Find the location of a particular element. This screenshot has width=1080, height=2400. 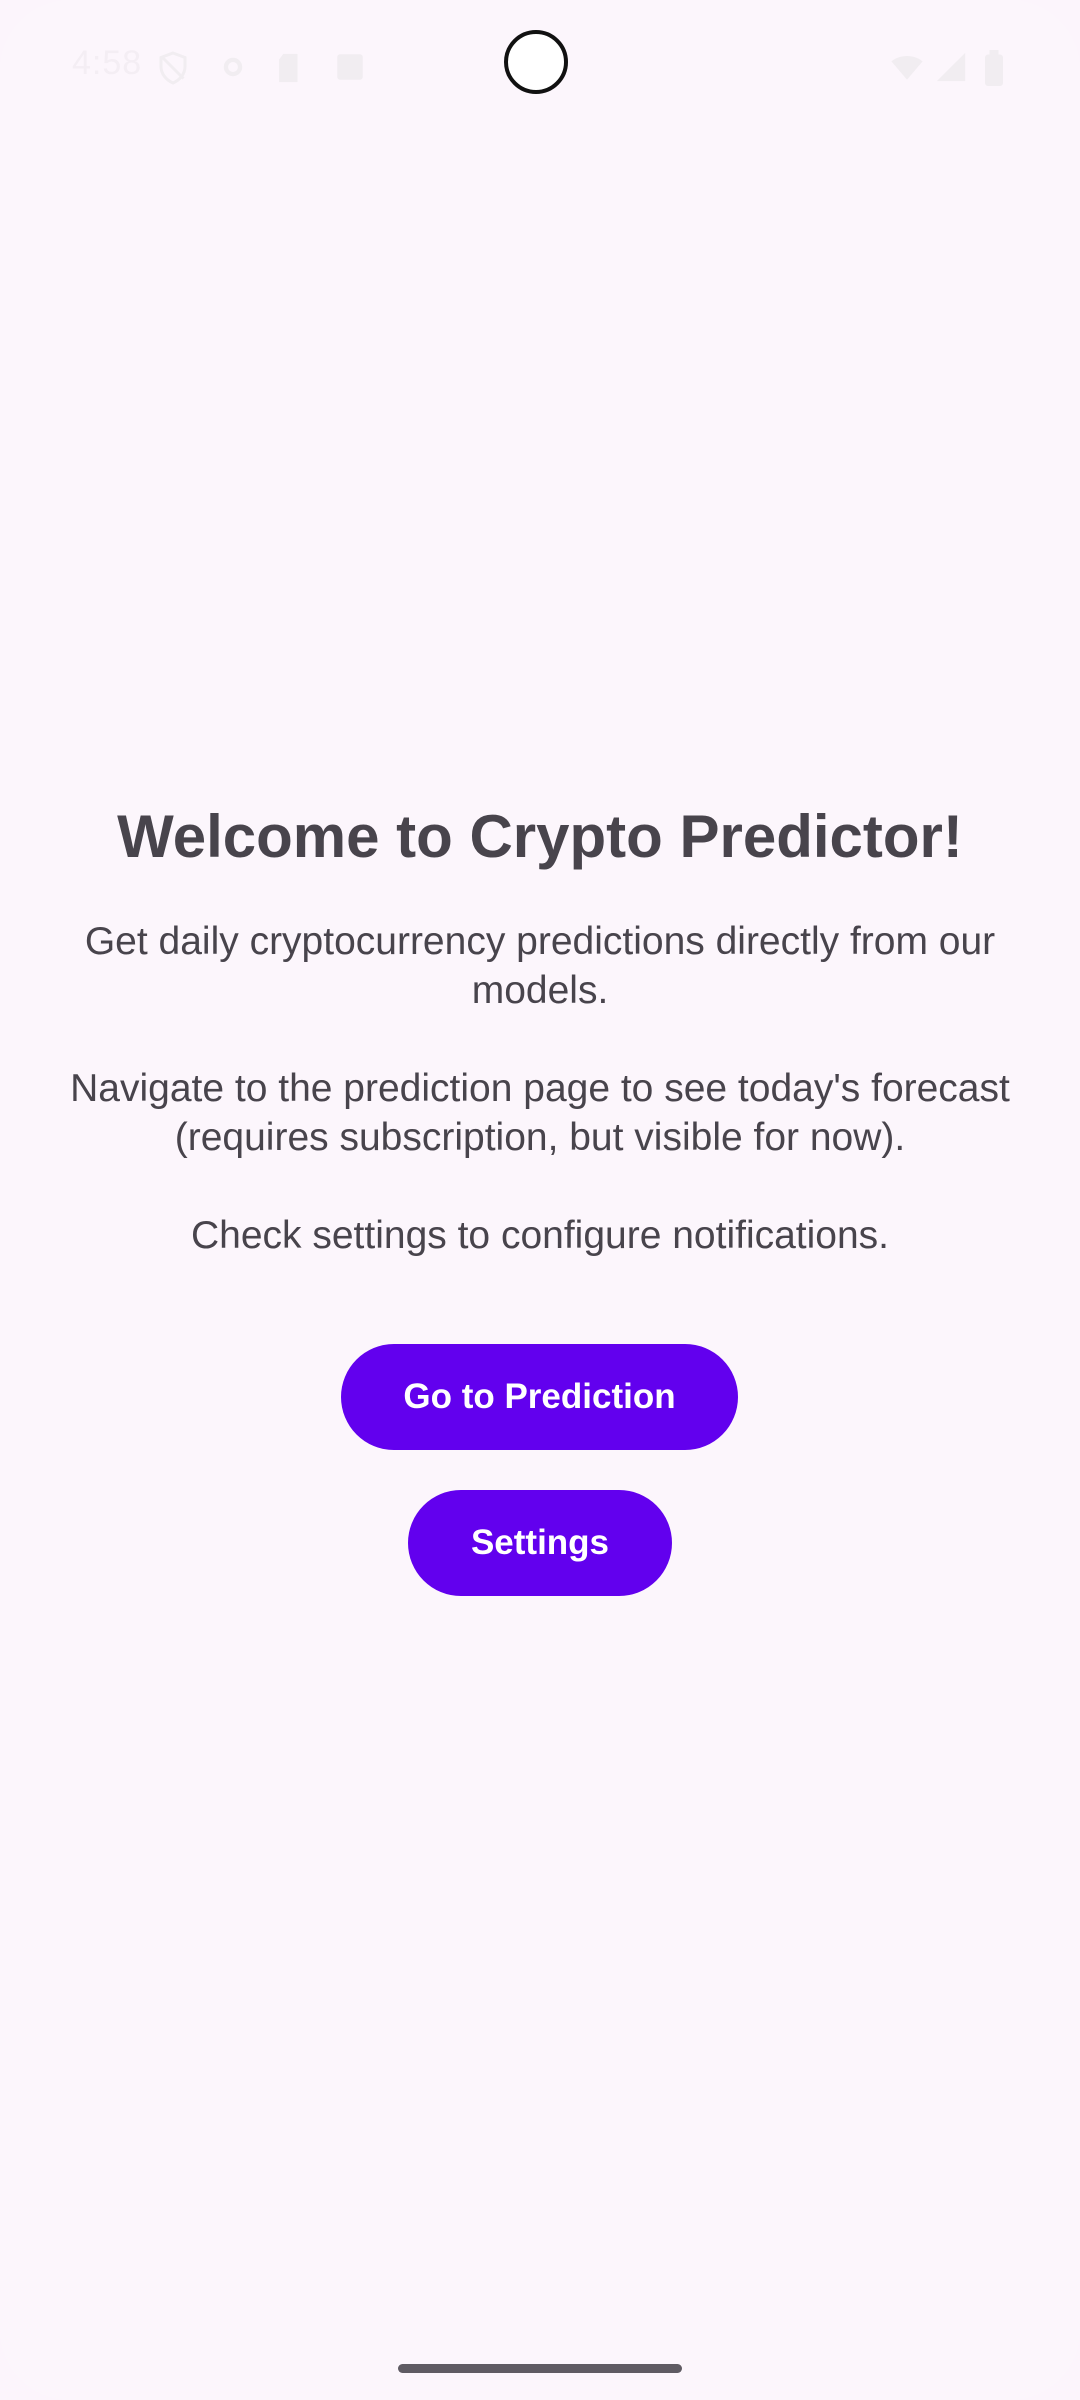

wifi-icon is located at coordinates (907, 68).